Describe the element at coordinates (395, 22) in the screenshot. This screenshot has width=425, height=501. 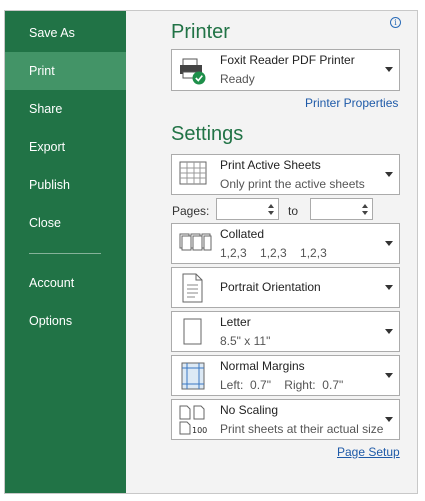
I see `info-icon: i` at that location.